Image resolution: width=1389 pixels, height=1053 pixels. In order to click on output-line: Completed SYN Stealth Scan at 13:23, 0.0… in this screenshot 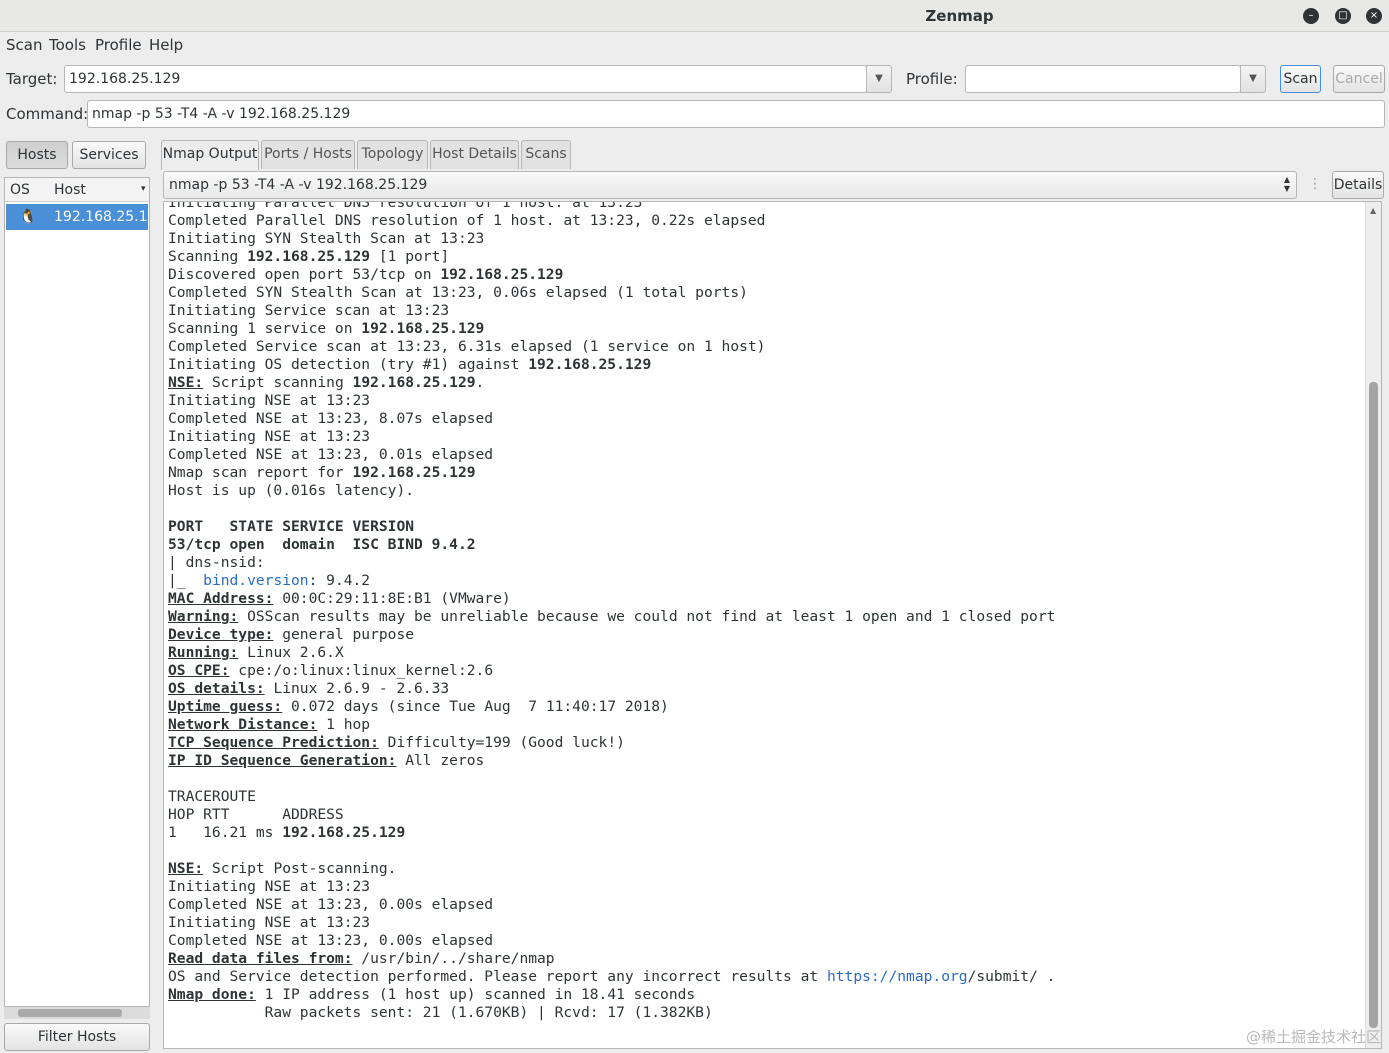, I will do `click(458, 292)`.